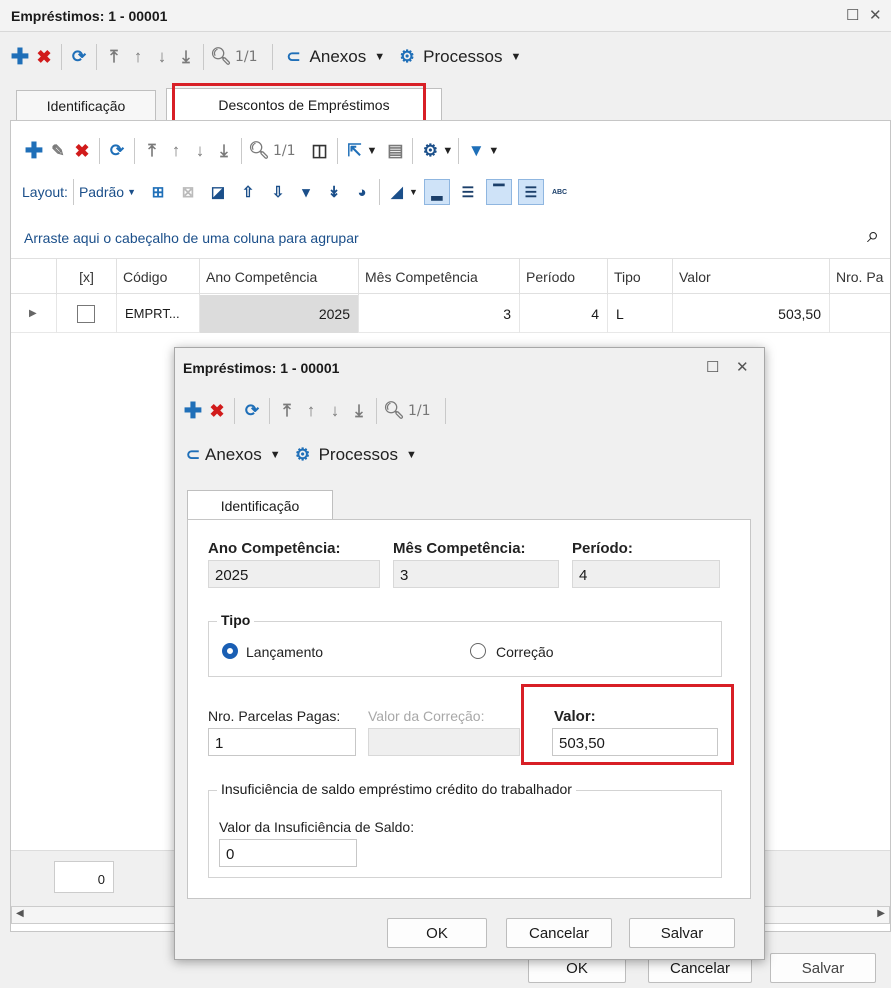 The height and width of the screenshot is (988, 891). What do you see at coordinates (430, 151) in the screenshot?
I see `gear-icon: ⚙` at bounding box center [430, 151].